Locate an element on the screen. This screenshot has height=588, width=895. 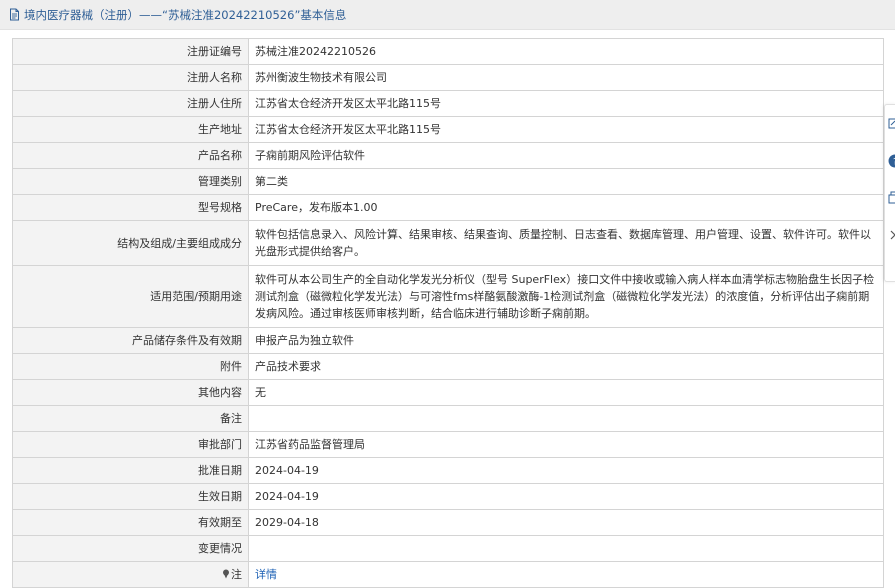
row-label: 注册人名称 is located at coordinates (131, 78).